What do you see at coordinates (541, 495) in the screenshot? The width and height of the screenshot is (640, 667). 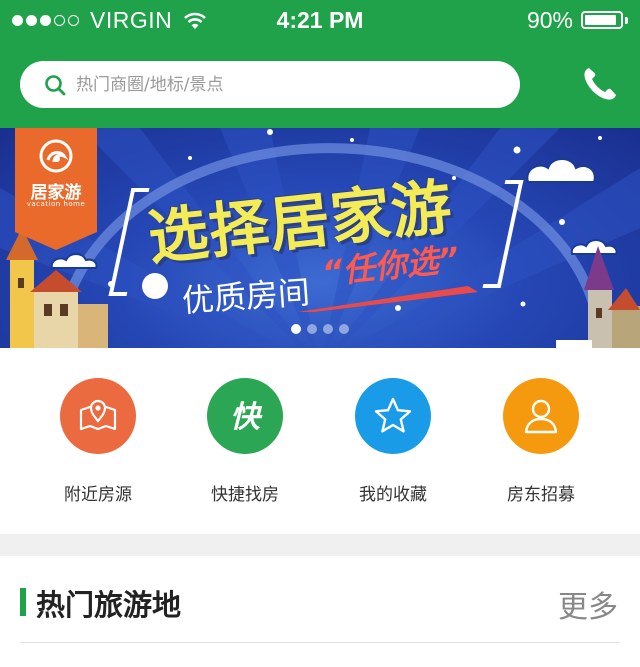 I see `action-label: 房东招募` at bounding box center [541, 495].